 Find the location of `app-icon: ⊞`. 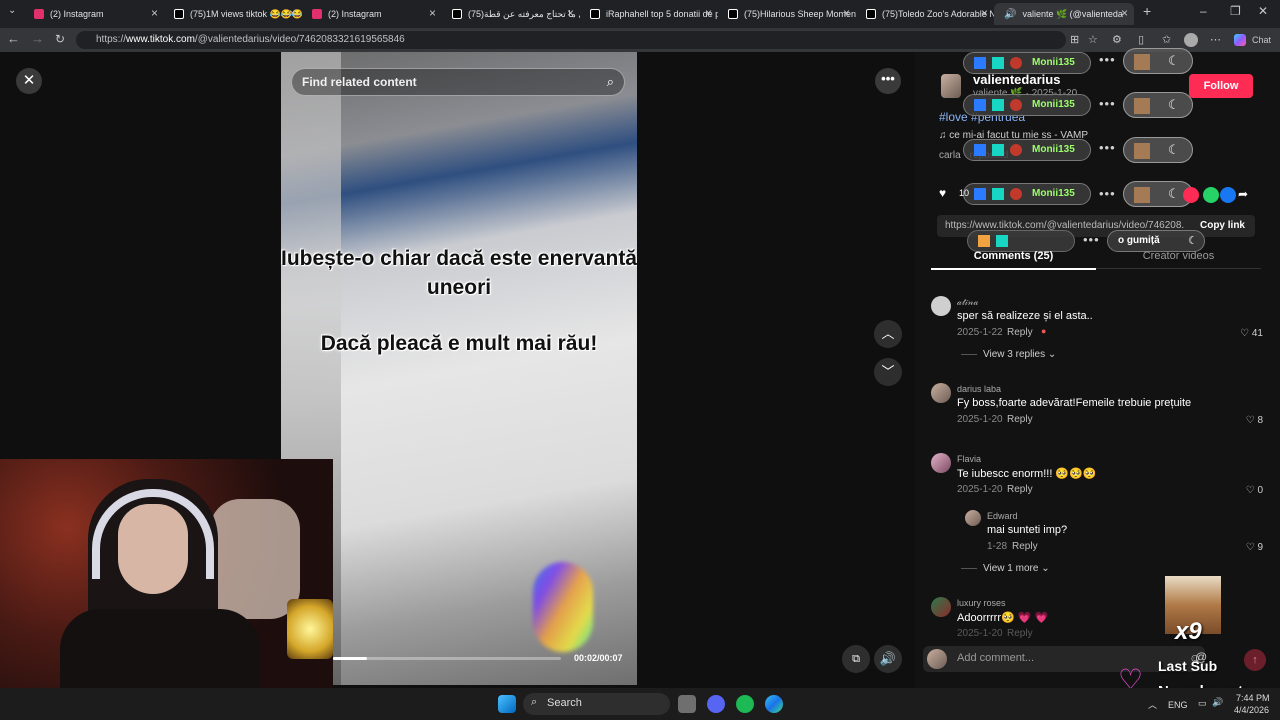

app-icon: ⊞ is located at coordinates (1074, 39).